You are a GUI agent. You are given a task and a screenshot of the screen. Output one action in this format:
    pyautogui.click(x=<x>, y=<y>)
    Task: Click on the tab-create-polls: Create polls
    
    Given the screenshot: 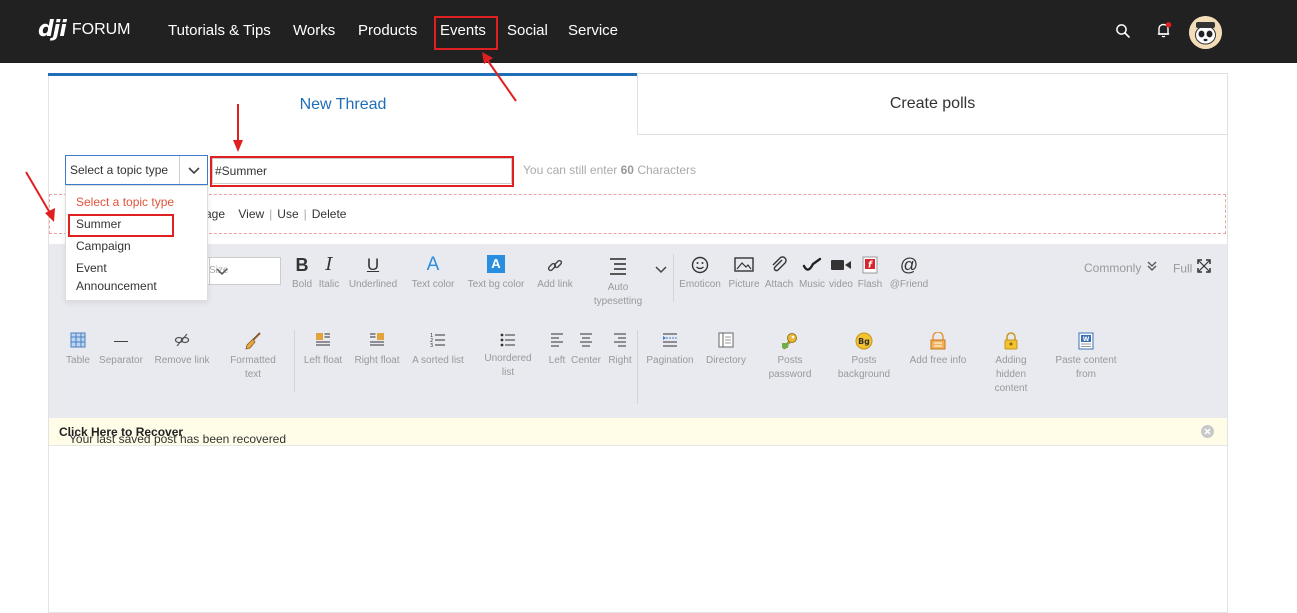 What is the action you would take?
    pyautogui.click(x=932, y=104)
    